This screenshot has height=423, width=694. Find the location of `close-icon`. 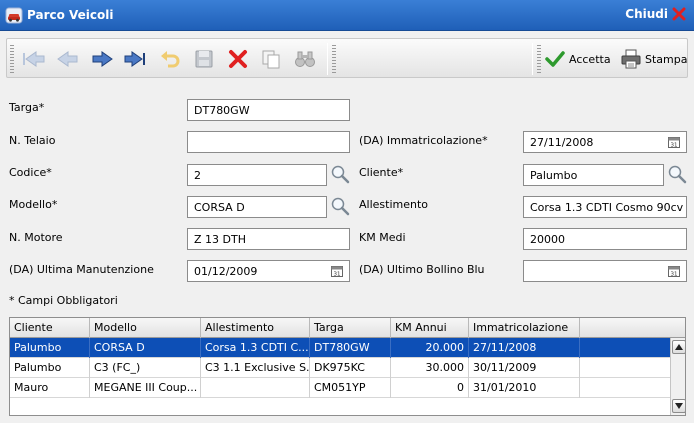

close-icon is located at coordinates (679, 14).